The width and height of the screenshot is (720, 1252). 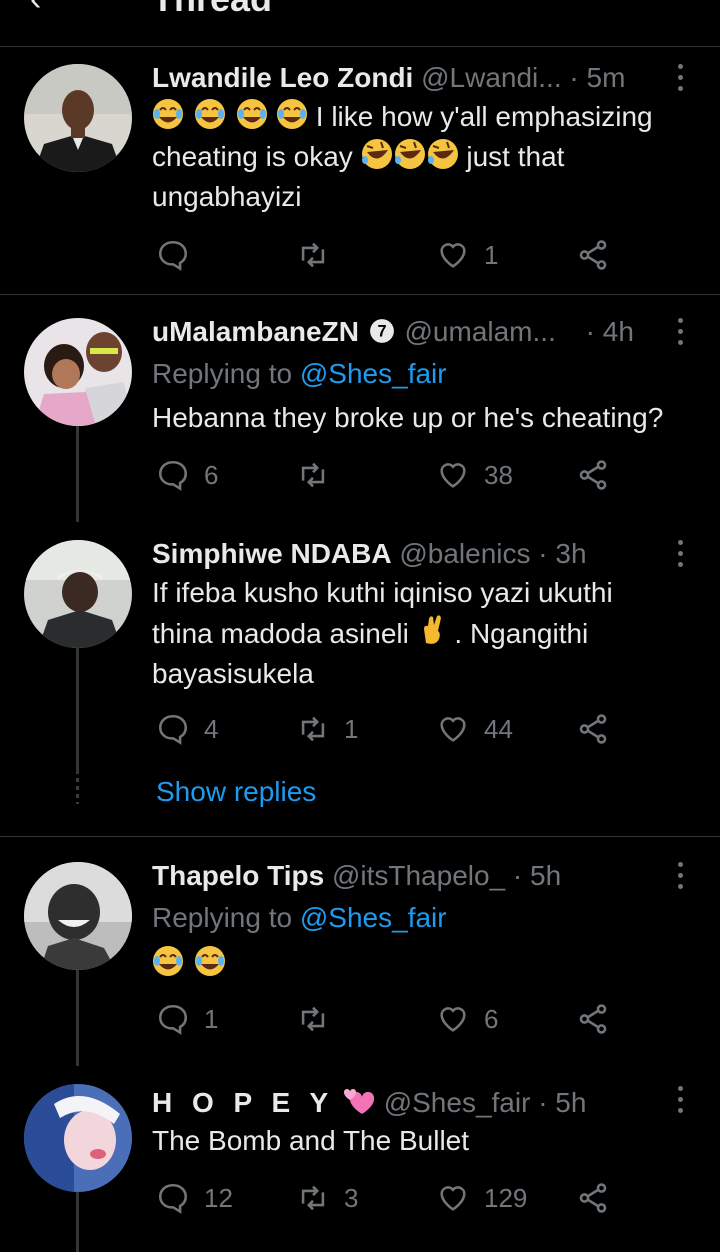 What do you see at coordinates (211, 728) in the screenshot?
I see `reply-count: 4` at bounding box center [211, 728].